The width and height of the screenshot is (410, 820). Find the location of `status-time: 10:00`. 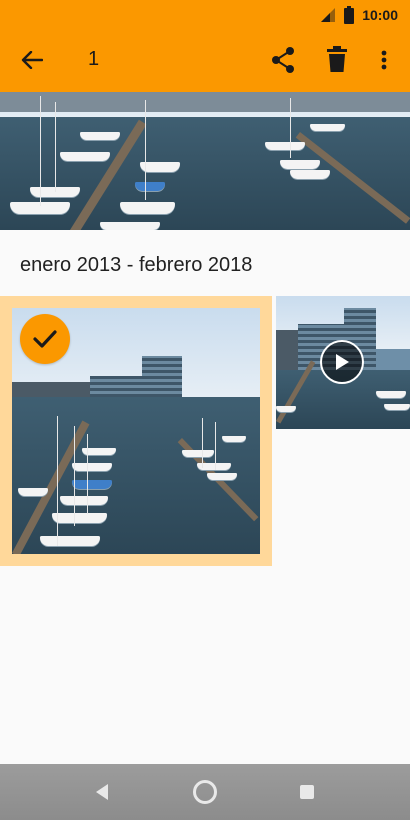

status-time: 10:00 is located at coordinates (380, 15).